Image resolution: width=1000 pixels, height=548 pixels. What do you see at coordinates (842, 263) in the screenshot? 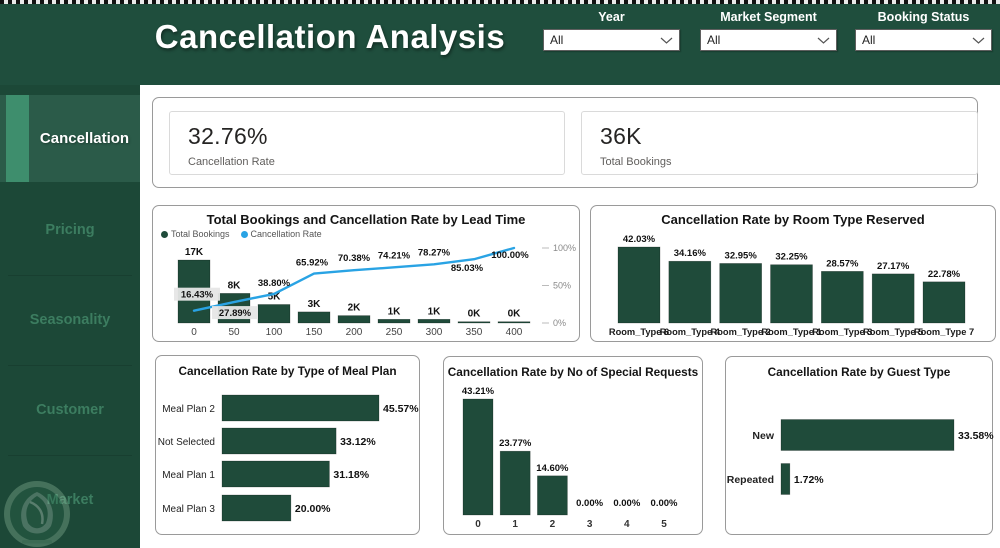
I see `bar-value-label: 28.57%` at bounding box center [842, 263].